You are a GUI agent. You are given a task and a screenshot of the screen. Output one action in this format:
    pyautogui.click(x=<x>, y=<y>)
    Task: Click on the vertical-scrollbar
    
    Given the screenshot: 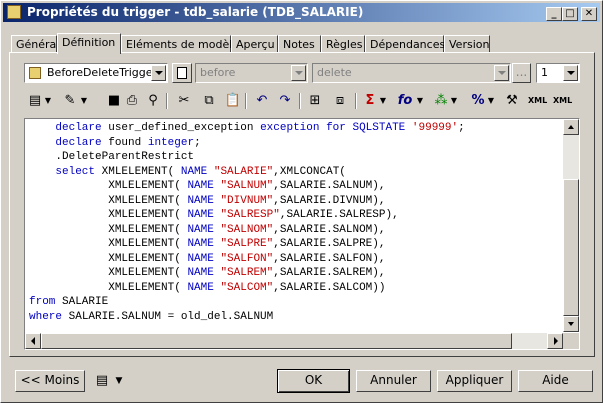 What is the action you would take?
    pyautogui.click(x=571, y=225)
    